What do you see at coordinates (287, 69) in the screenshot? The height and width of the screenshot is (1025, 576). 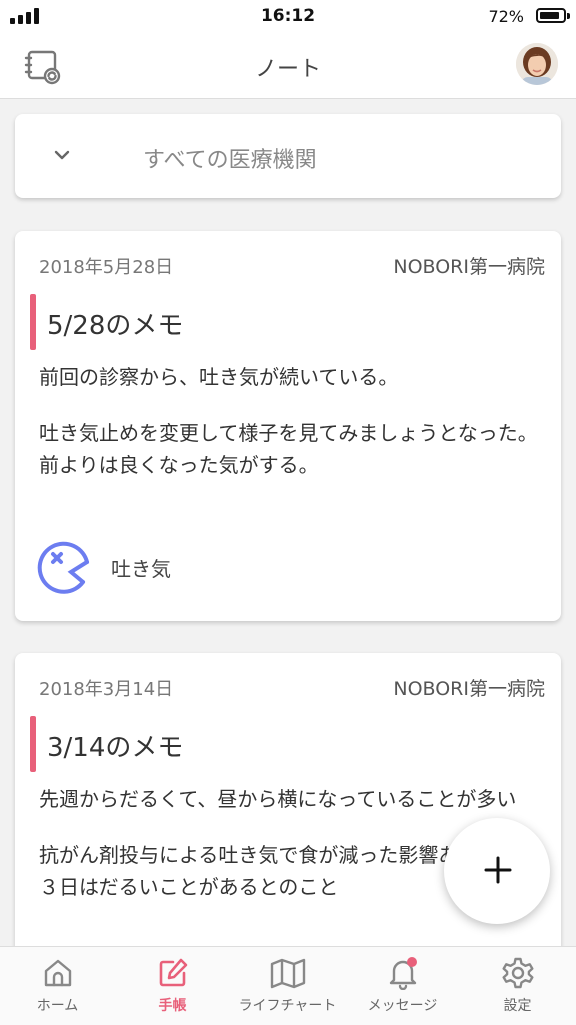 I see `page-title: ノート` at bounding box center [287, 69].